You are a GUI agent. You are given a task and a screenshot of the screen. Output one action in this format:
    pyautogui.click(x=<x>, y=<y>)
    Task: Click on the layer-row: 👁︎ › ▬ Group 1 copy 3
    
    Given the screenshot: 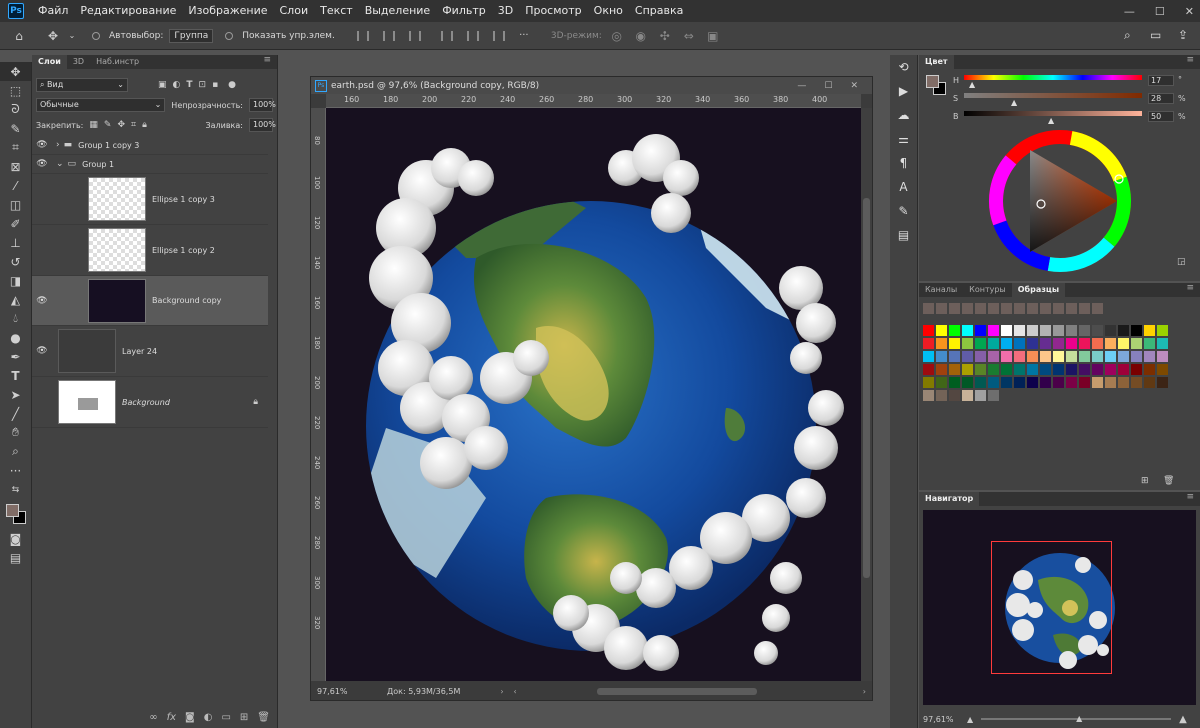 What is the action you would take?
    pyautogui.click(x=150, y=145)
    